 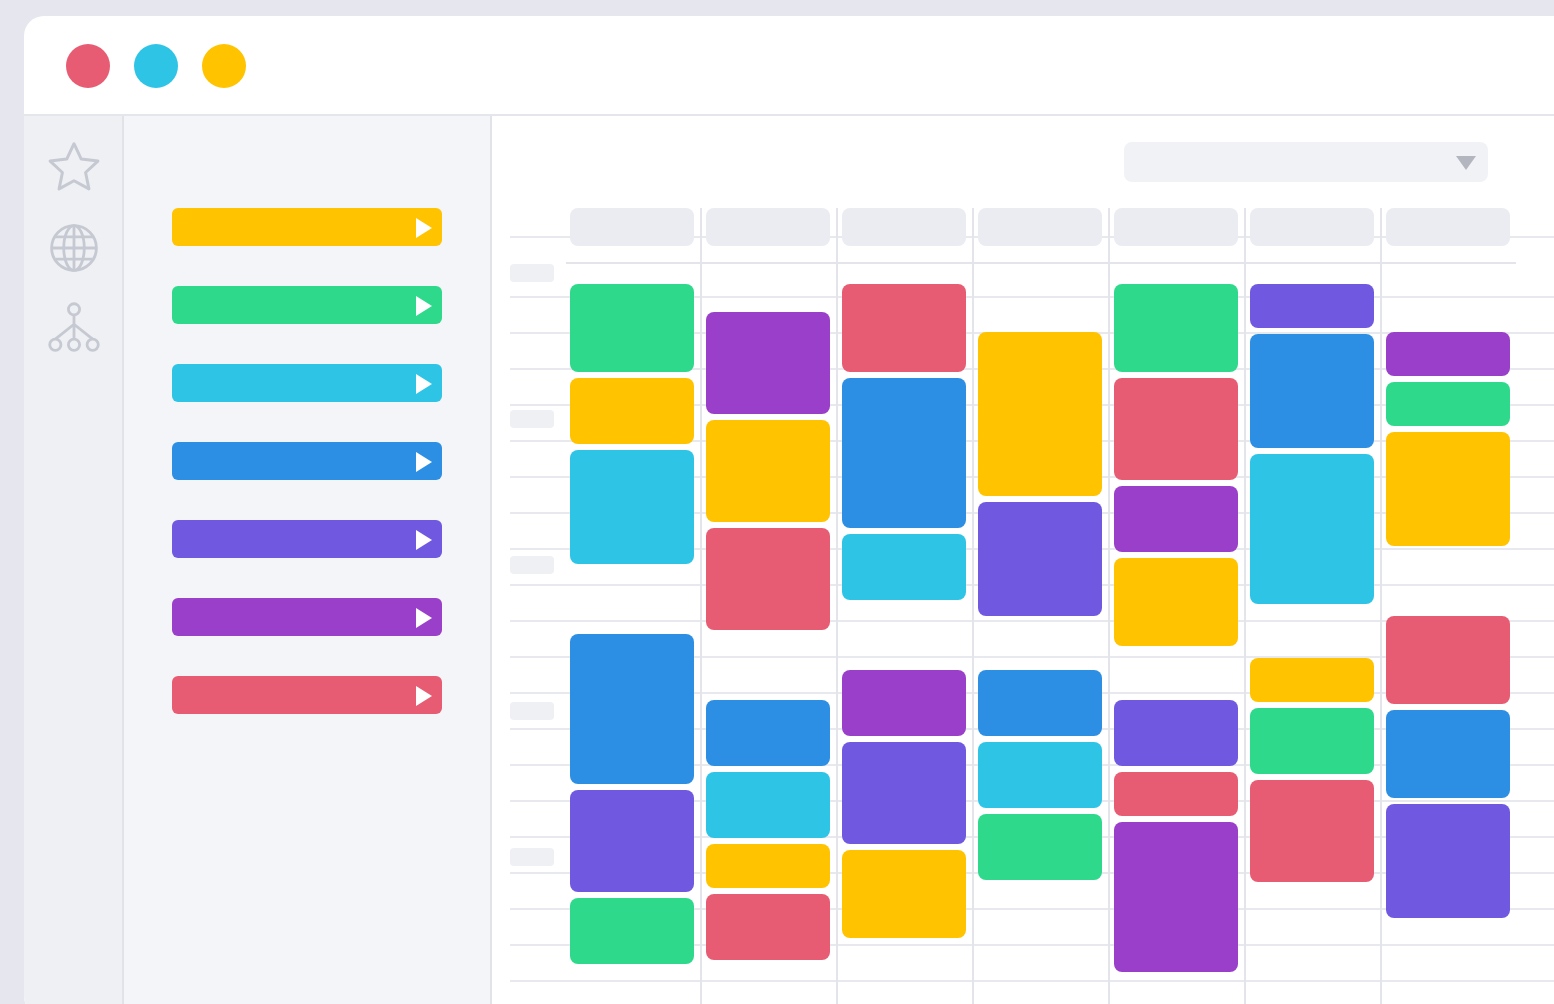 I want to click on caret-icon, so click(x=1466, y=162).